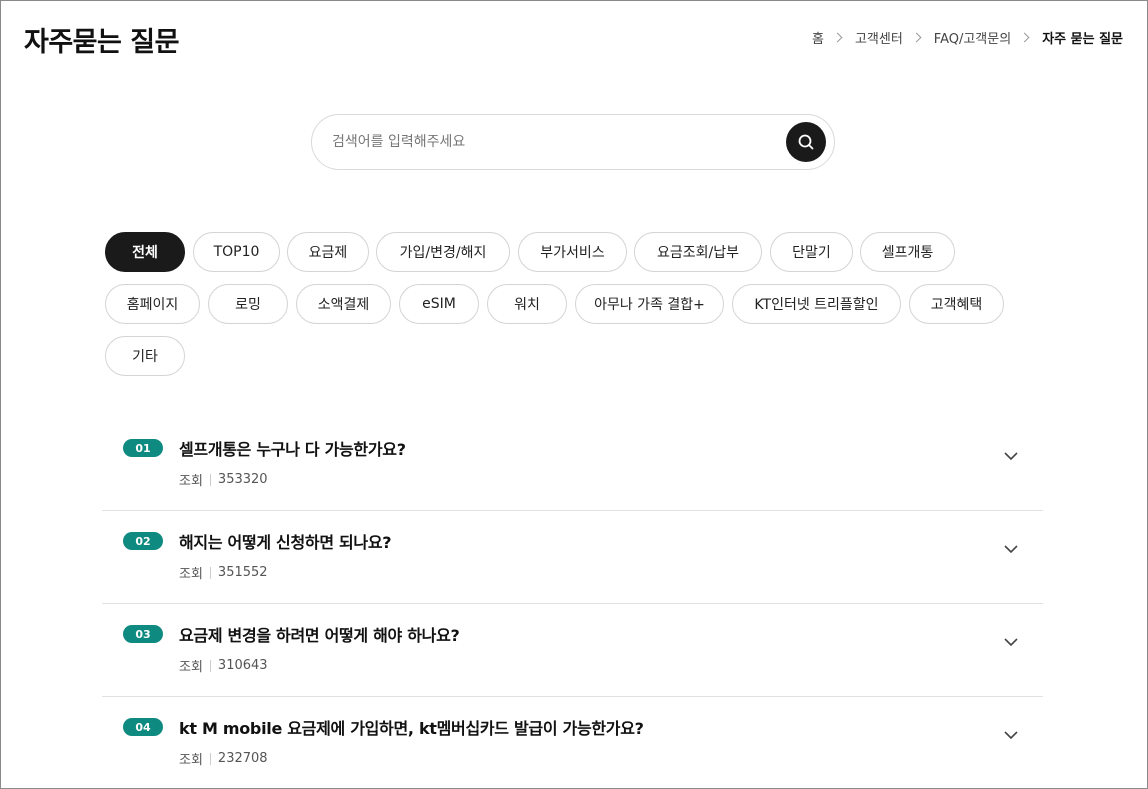 Image resolution: width=1148 pixels, height=789 pixels. Describe the element at coordinates (572, 557) in the screenshot. I see `faq-item: 02 해지는 어떻게 신청하면 되나요? 조회 351552` at that location.